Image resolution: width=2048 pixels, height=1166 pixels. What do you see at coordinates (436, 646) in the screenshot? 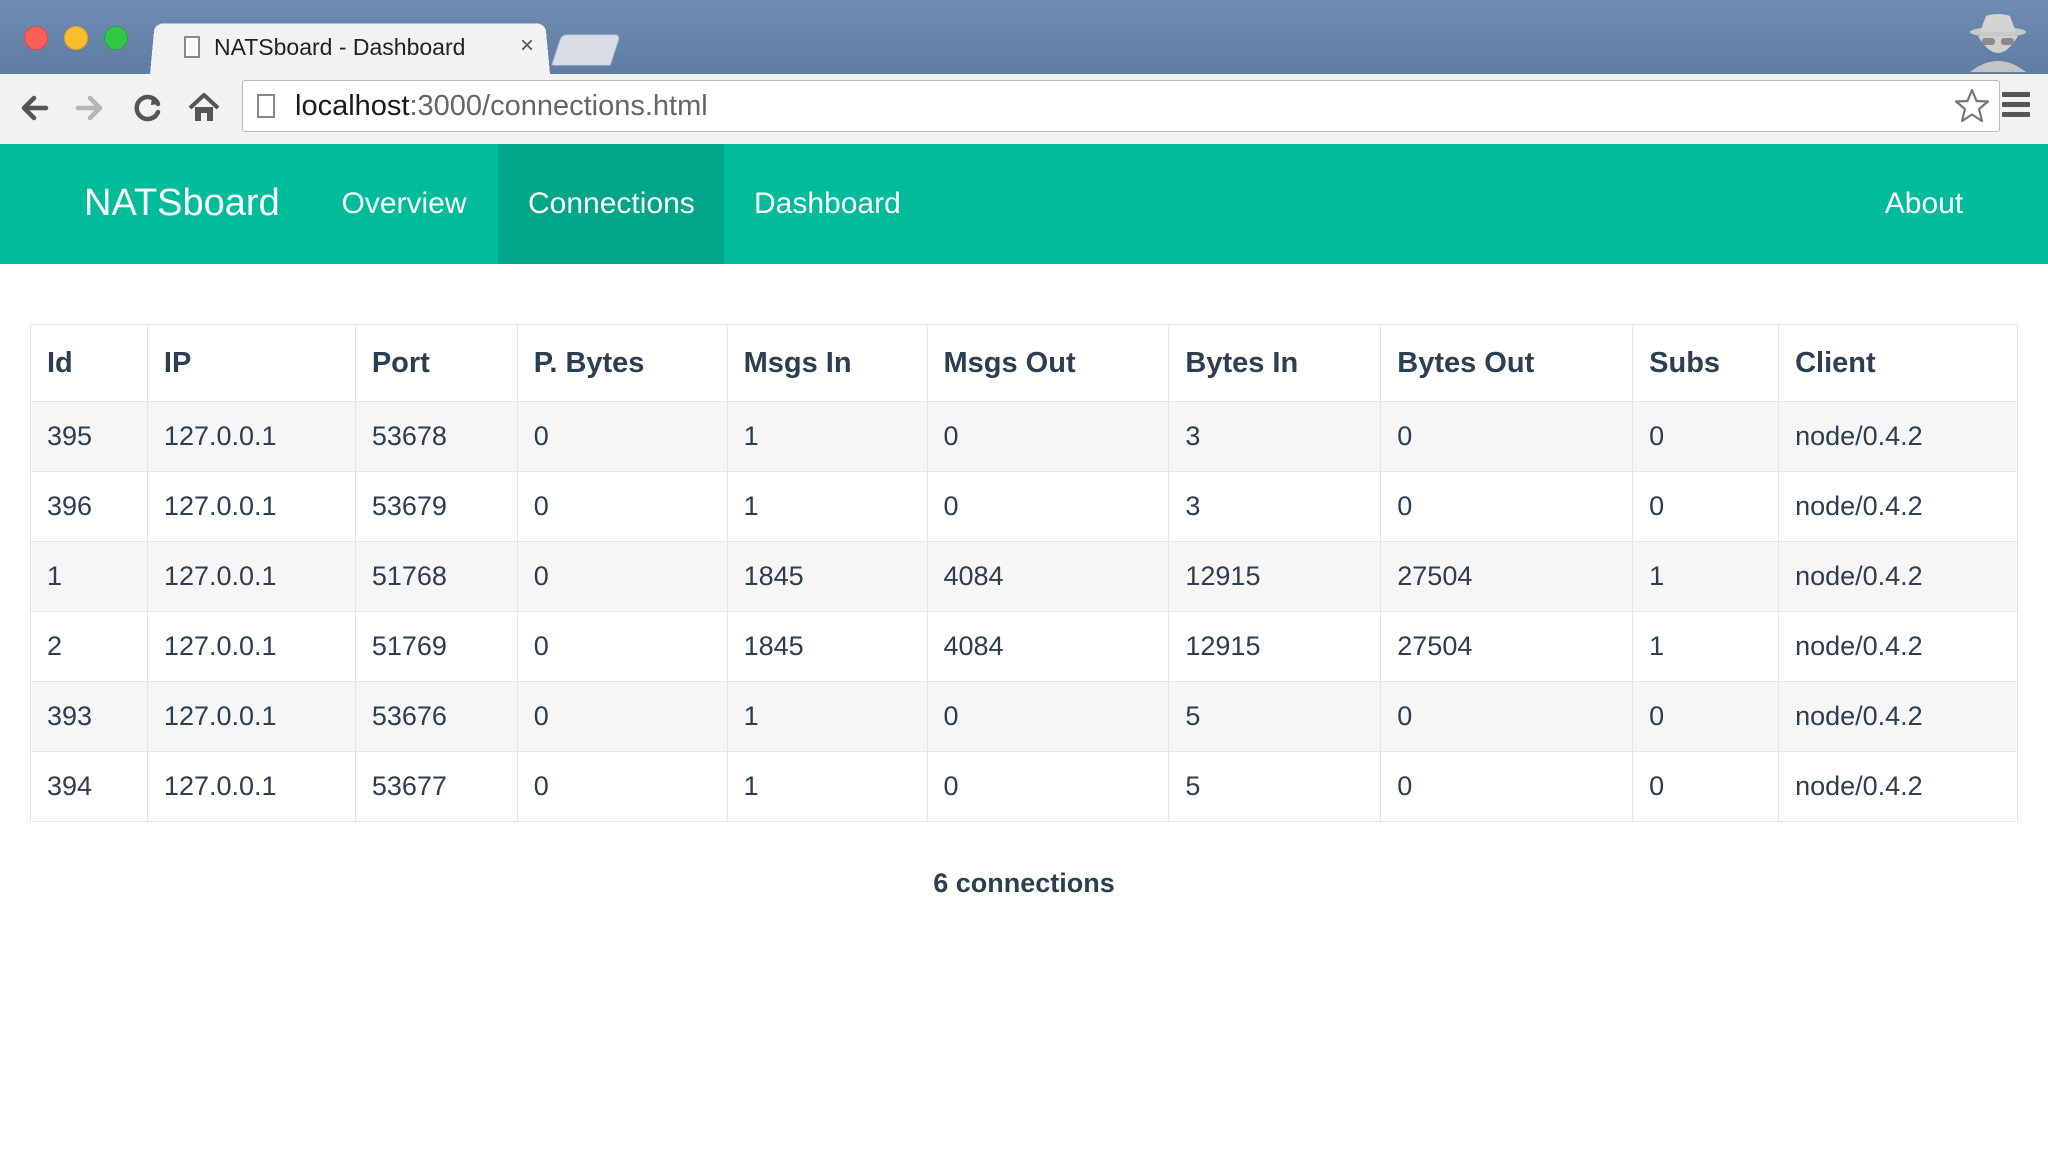
I see `table-cell: 51769` at bounding box center [436, 646].